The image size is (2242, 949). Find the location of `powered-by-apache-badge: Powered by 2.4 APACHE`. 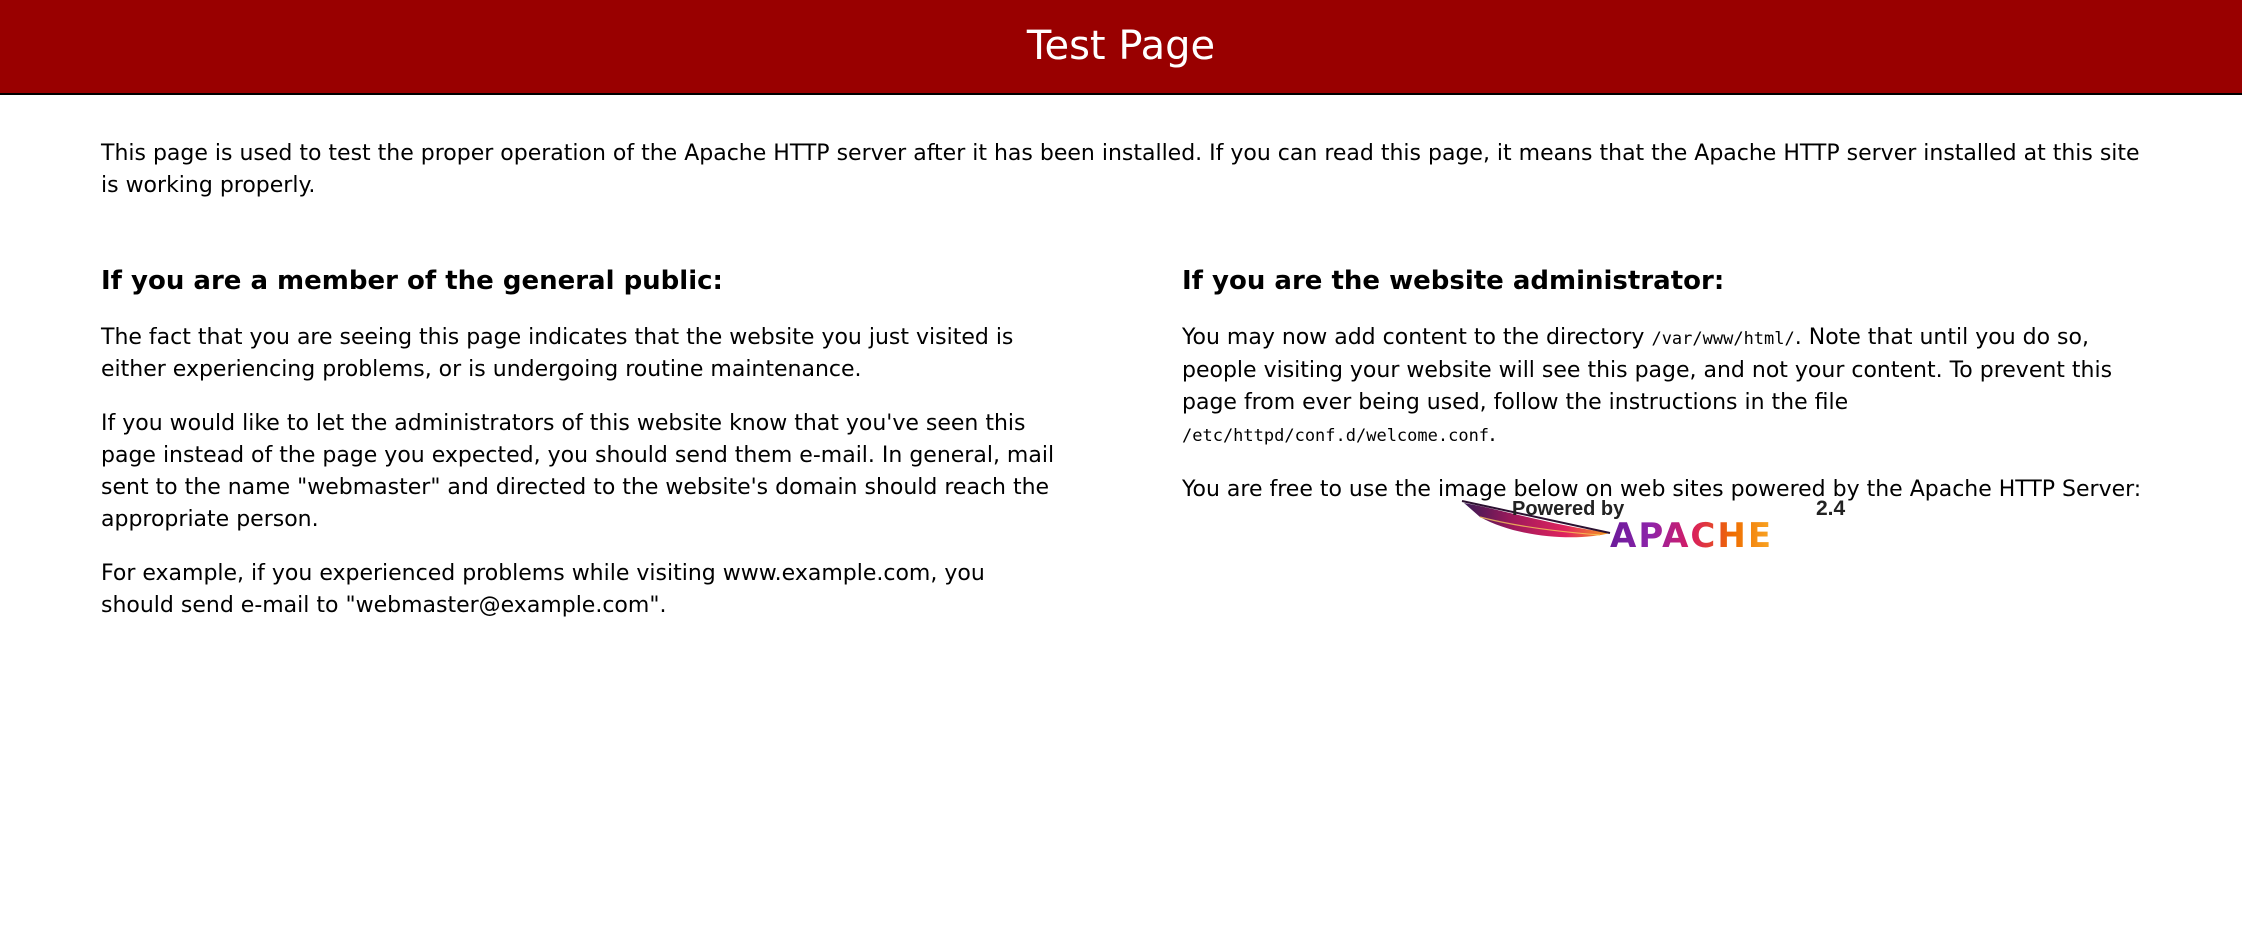

powered-by-apache-badge: Powered by 2.4 APACHE is located at coordinates (1660, 525).